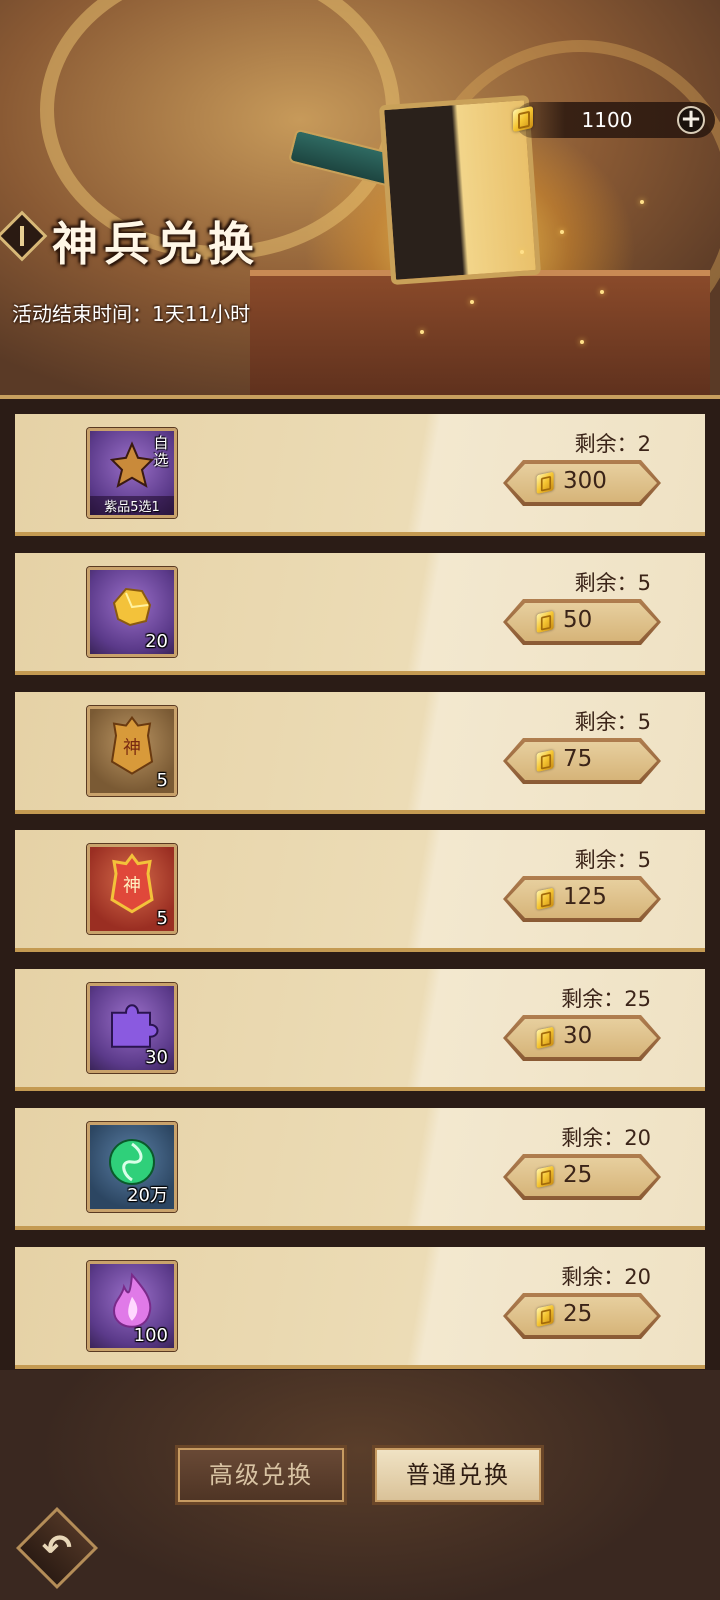  What do you see at coordinates (360, 1169) in the screenshot?
I see `shop-row: 20万 剩余：20 25` at bounding box center [360, 1169].